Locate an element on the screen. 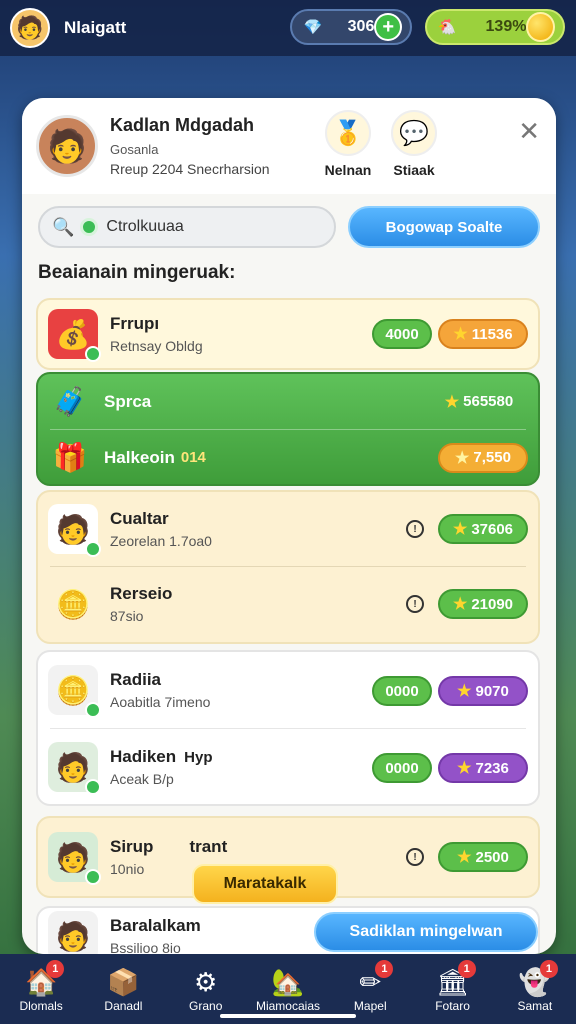 Image resolution: width=576 pixels, height=1024 pixels. row-title: Baralalkam is located at coordinates (155, 925).